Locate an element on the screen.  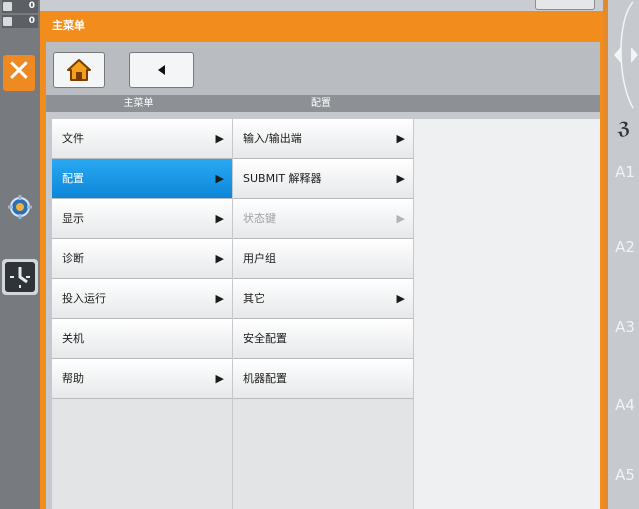
top-status-strip is located at coordinates (321, 6).